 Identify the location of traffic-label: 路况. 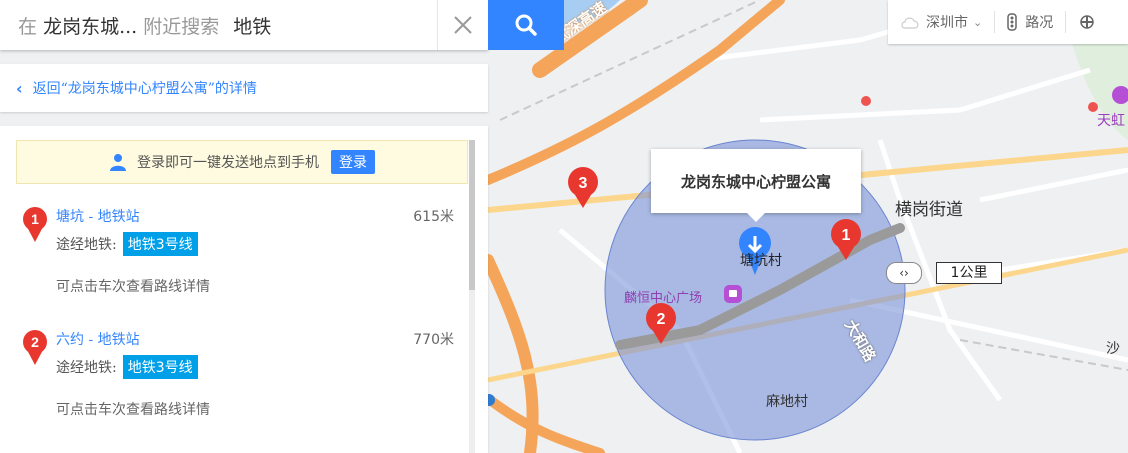
(1039, 23).